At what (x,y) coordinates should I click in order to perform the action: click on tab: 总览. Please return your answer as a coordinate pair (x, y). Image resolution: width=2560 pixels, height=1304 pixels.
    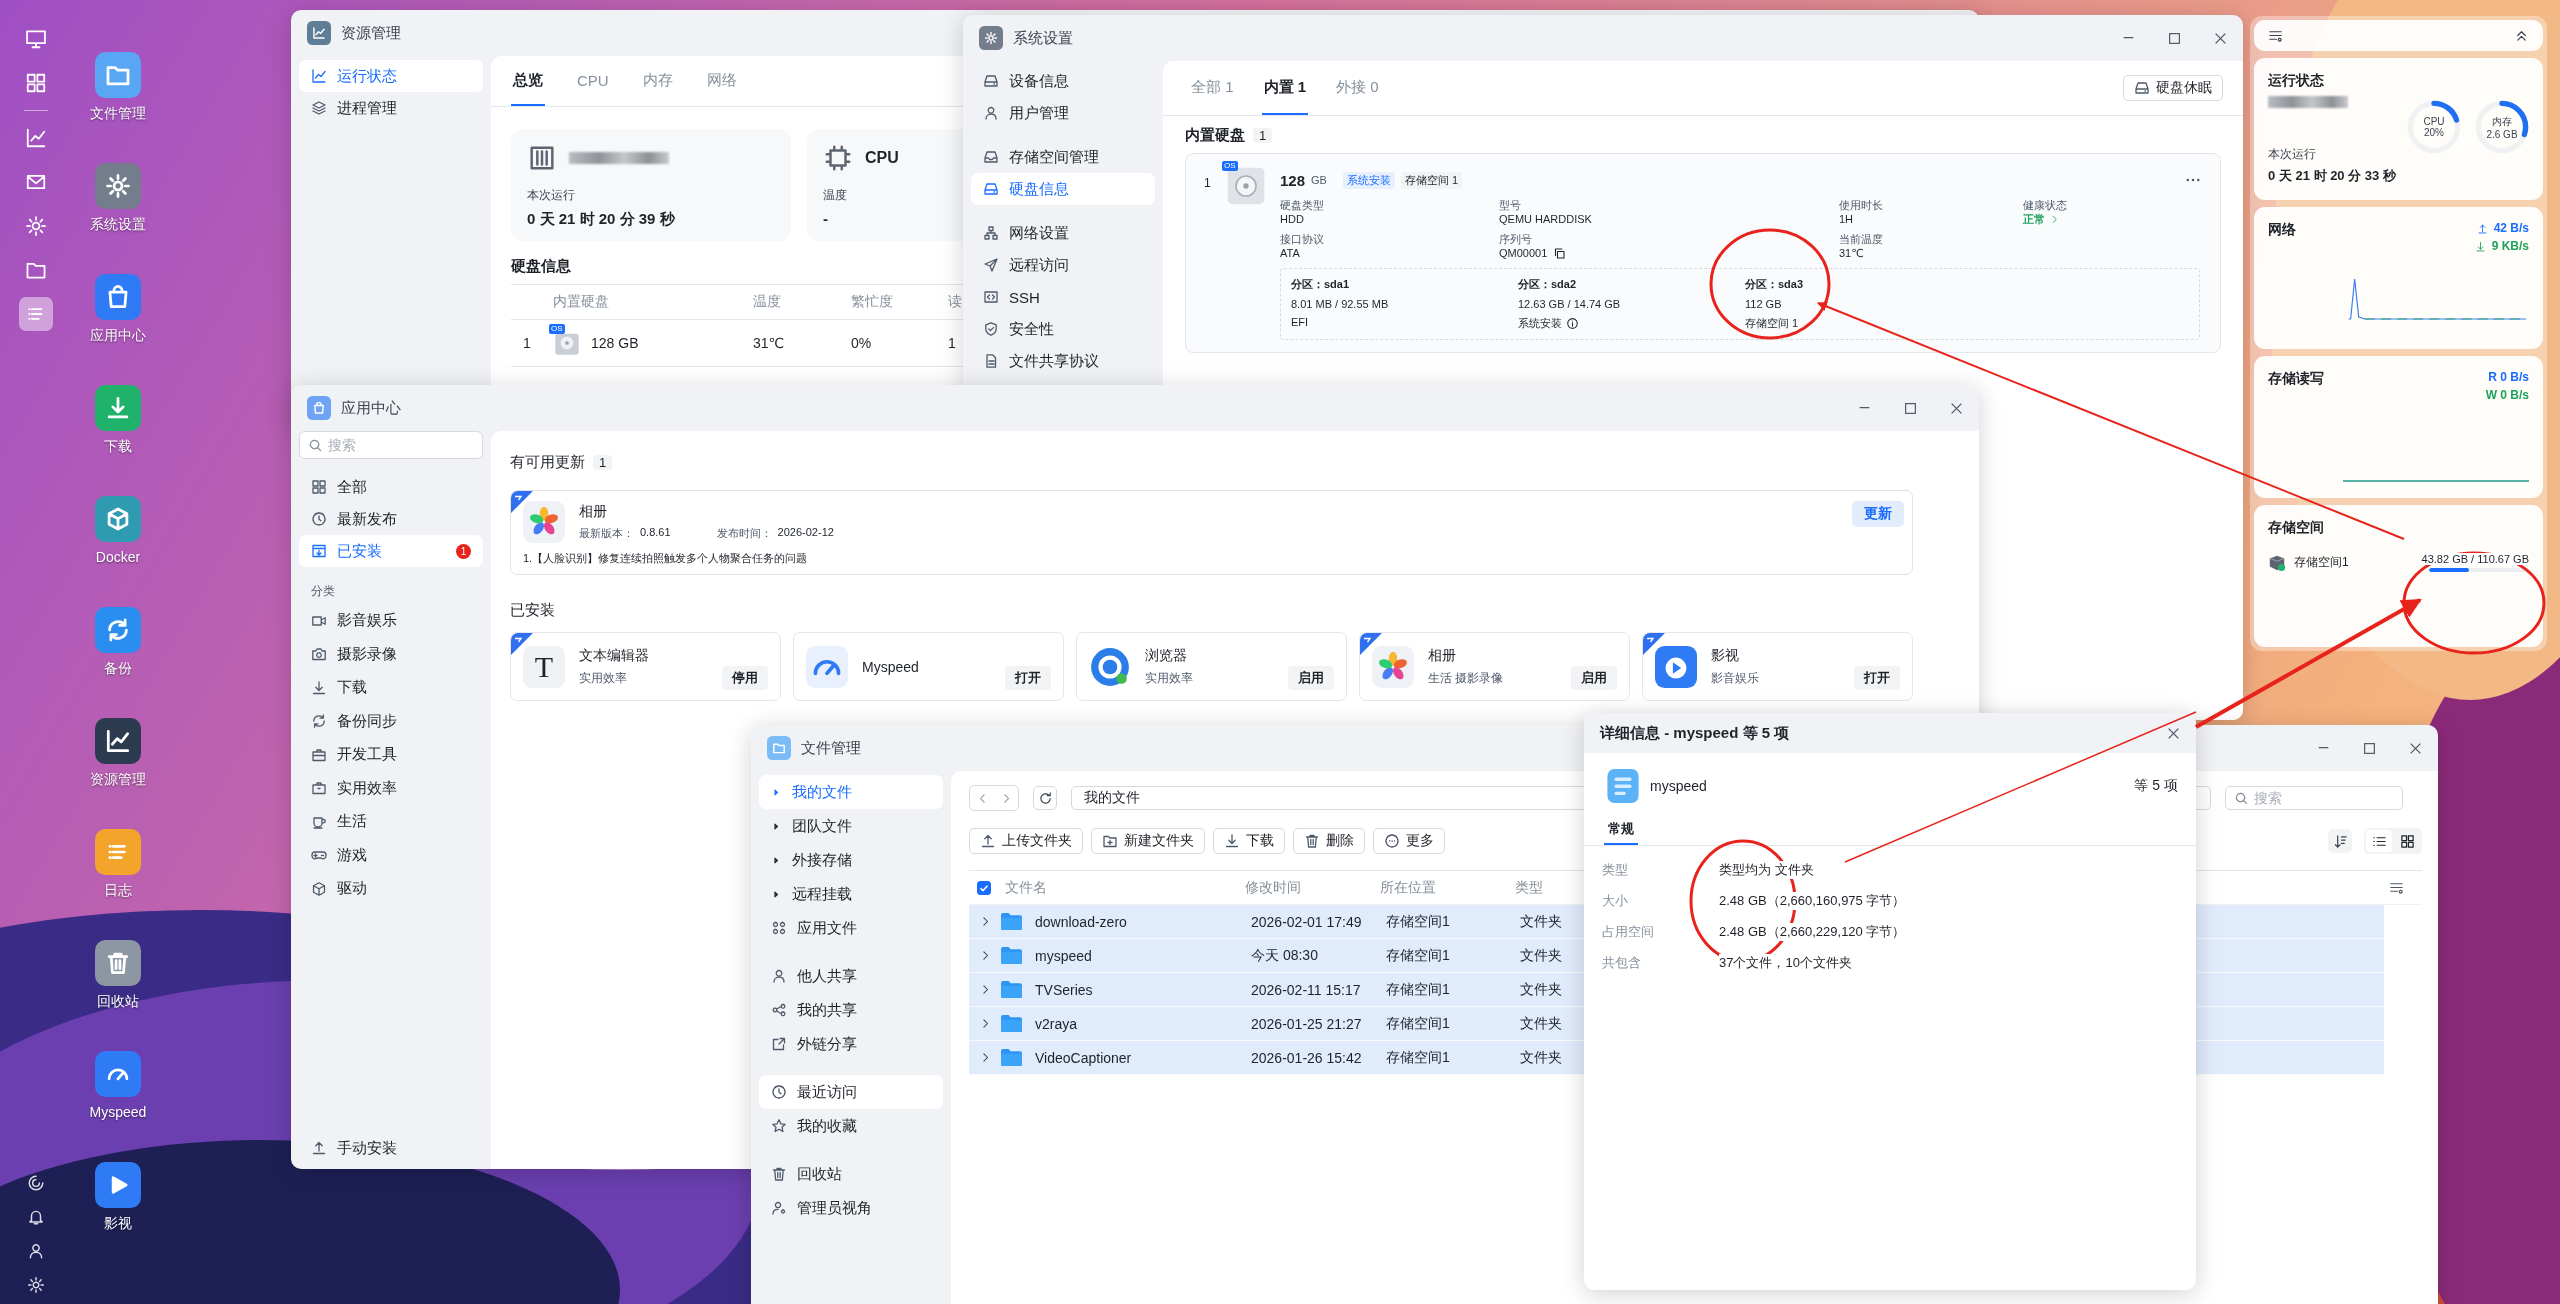
    Looking at the image, I should click on (528, 81).